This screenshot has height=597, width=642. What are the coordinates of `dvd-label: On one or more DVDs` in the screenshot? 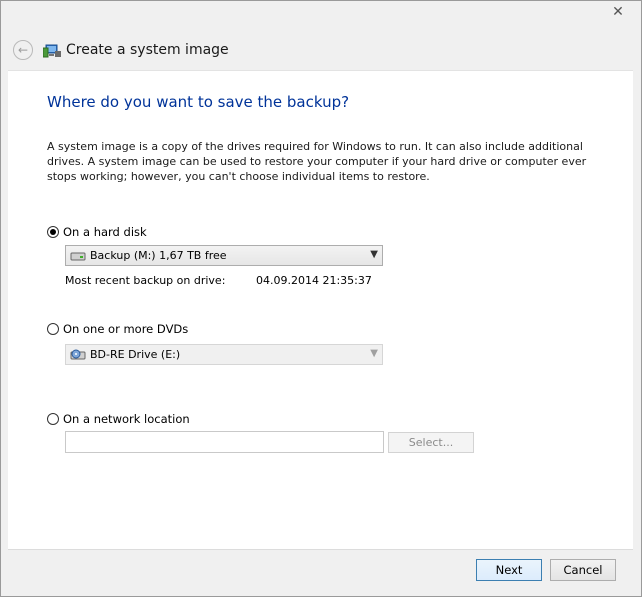 It's located at (126, 329).